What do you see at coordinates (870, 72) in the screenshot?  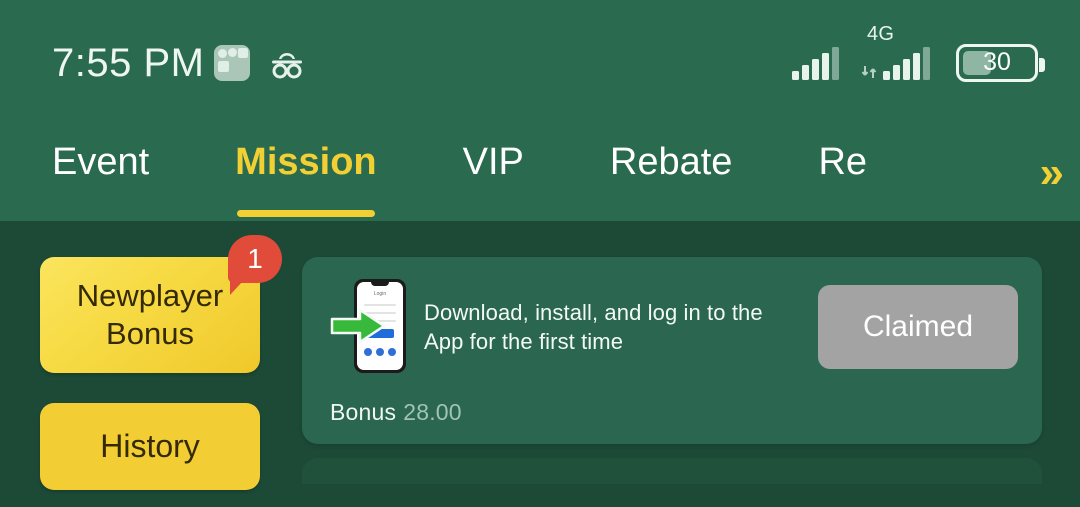 I see `data-transfer-icon` at bounding box center [870, 72].